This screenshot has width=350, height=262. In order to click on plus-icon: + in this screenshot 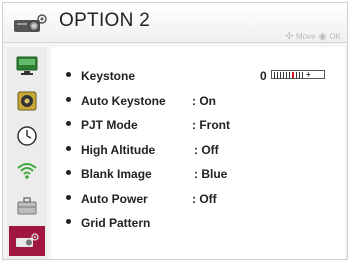, I will do `click(308, 74)`.